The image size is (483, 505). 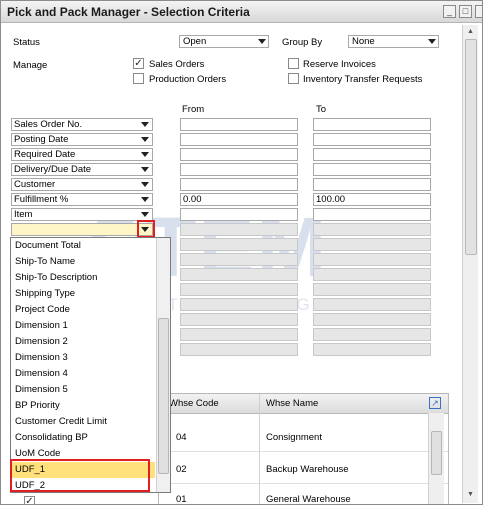 I want to click on table-row: 01 General Warehouse, so click(x=303, y=496).